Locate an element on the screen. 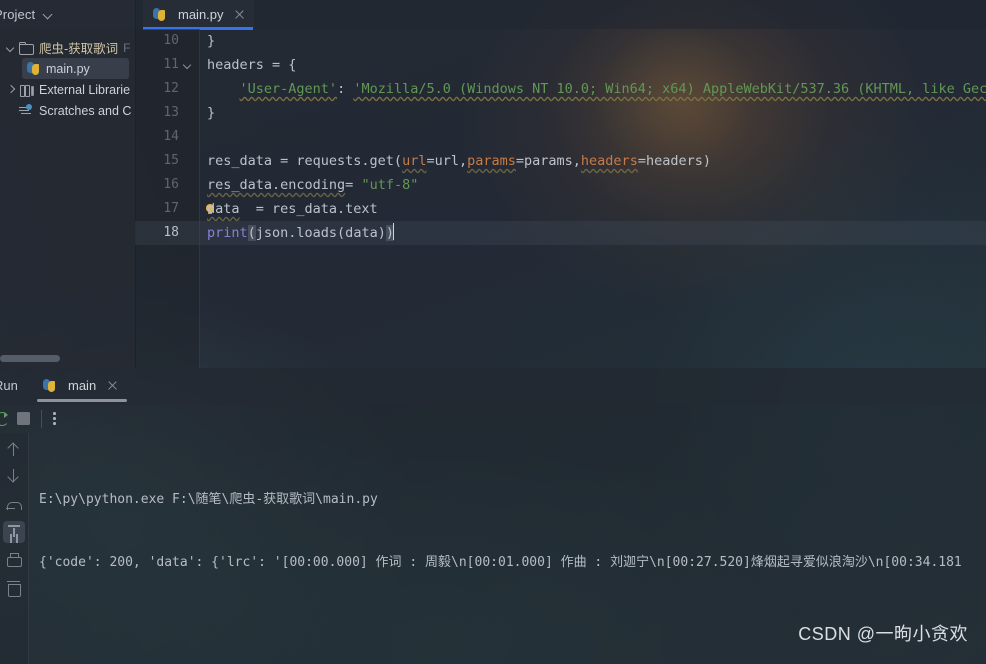  code-text: headers = { is located at coordinates (247, 65).